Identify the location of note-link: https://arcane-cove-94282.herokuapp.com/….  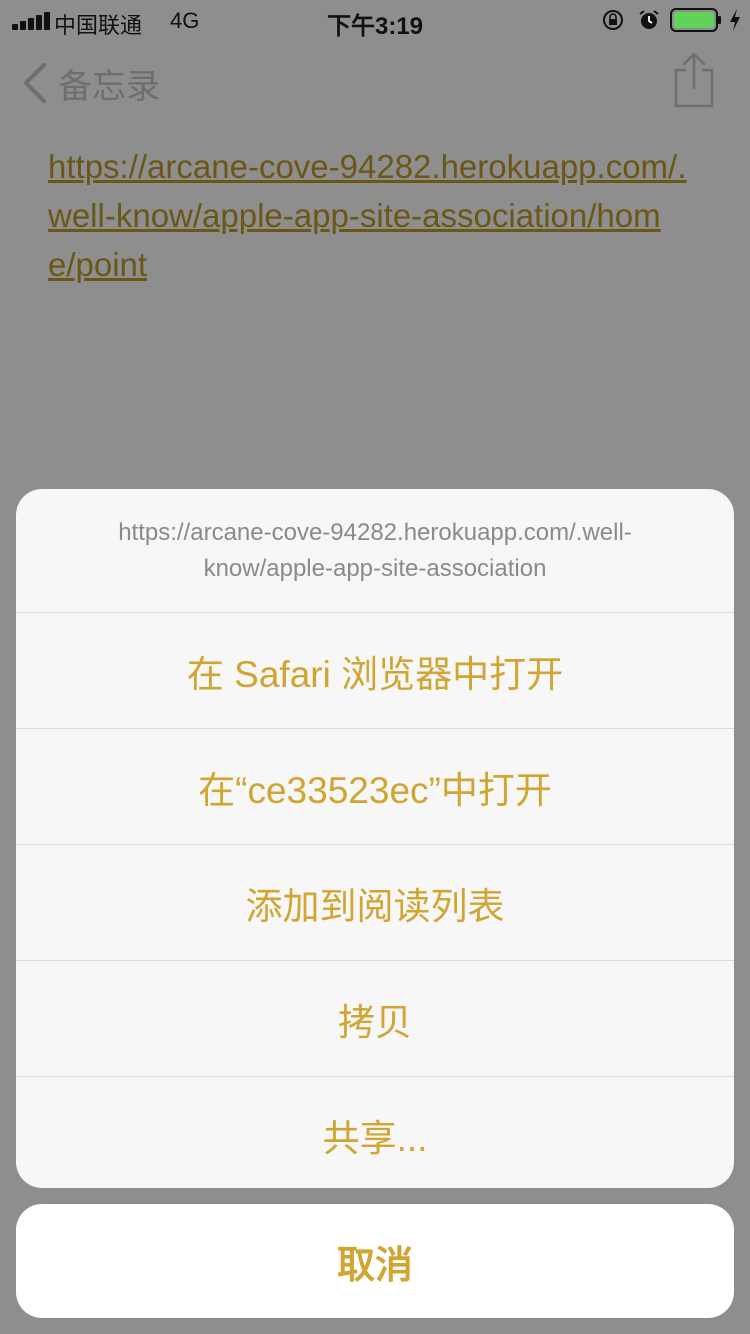
(368, 215).